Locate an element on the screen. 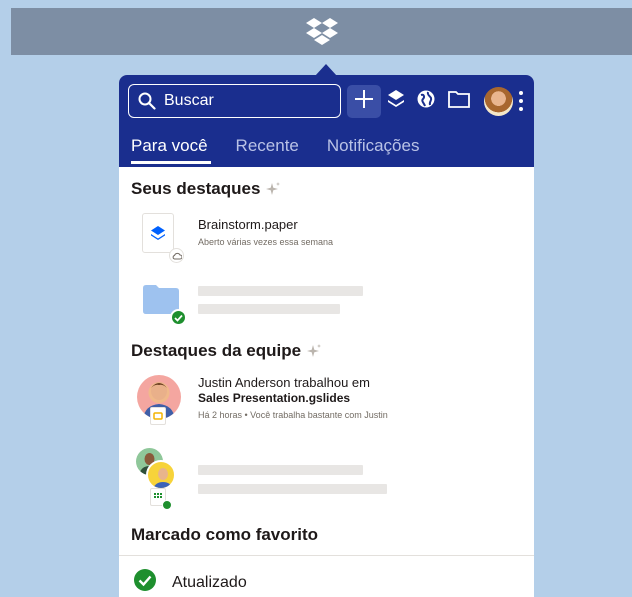  item-line2: Sales Presentation.gslides is located at coordinates (274, 398).